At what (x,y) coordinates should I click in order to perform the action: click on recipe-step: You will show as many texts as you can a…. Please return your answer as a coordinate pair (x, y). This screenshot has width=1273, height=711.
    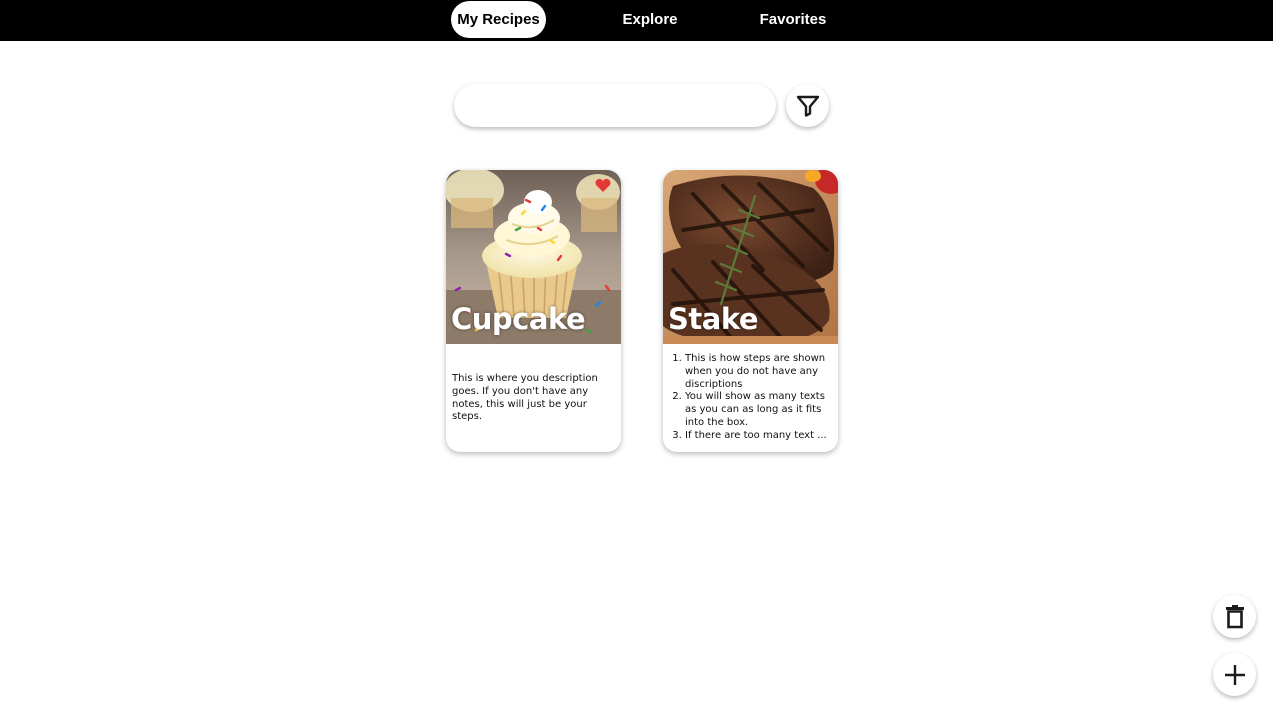
    Looking at the image, I should click on (759, 410).